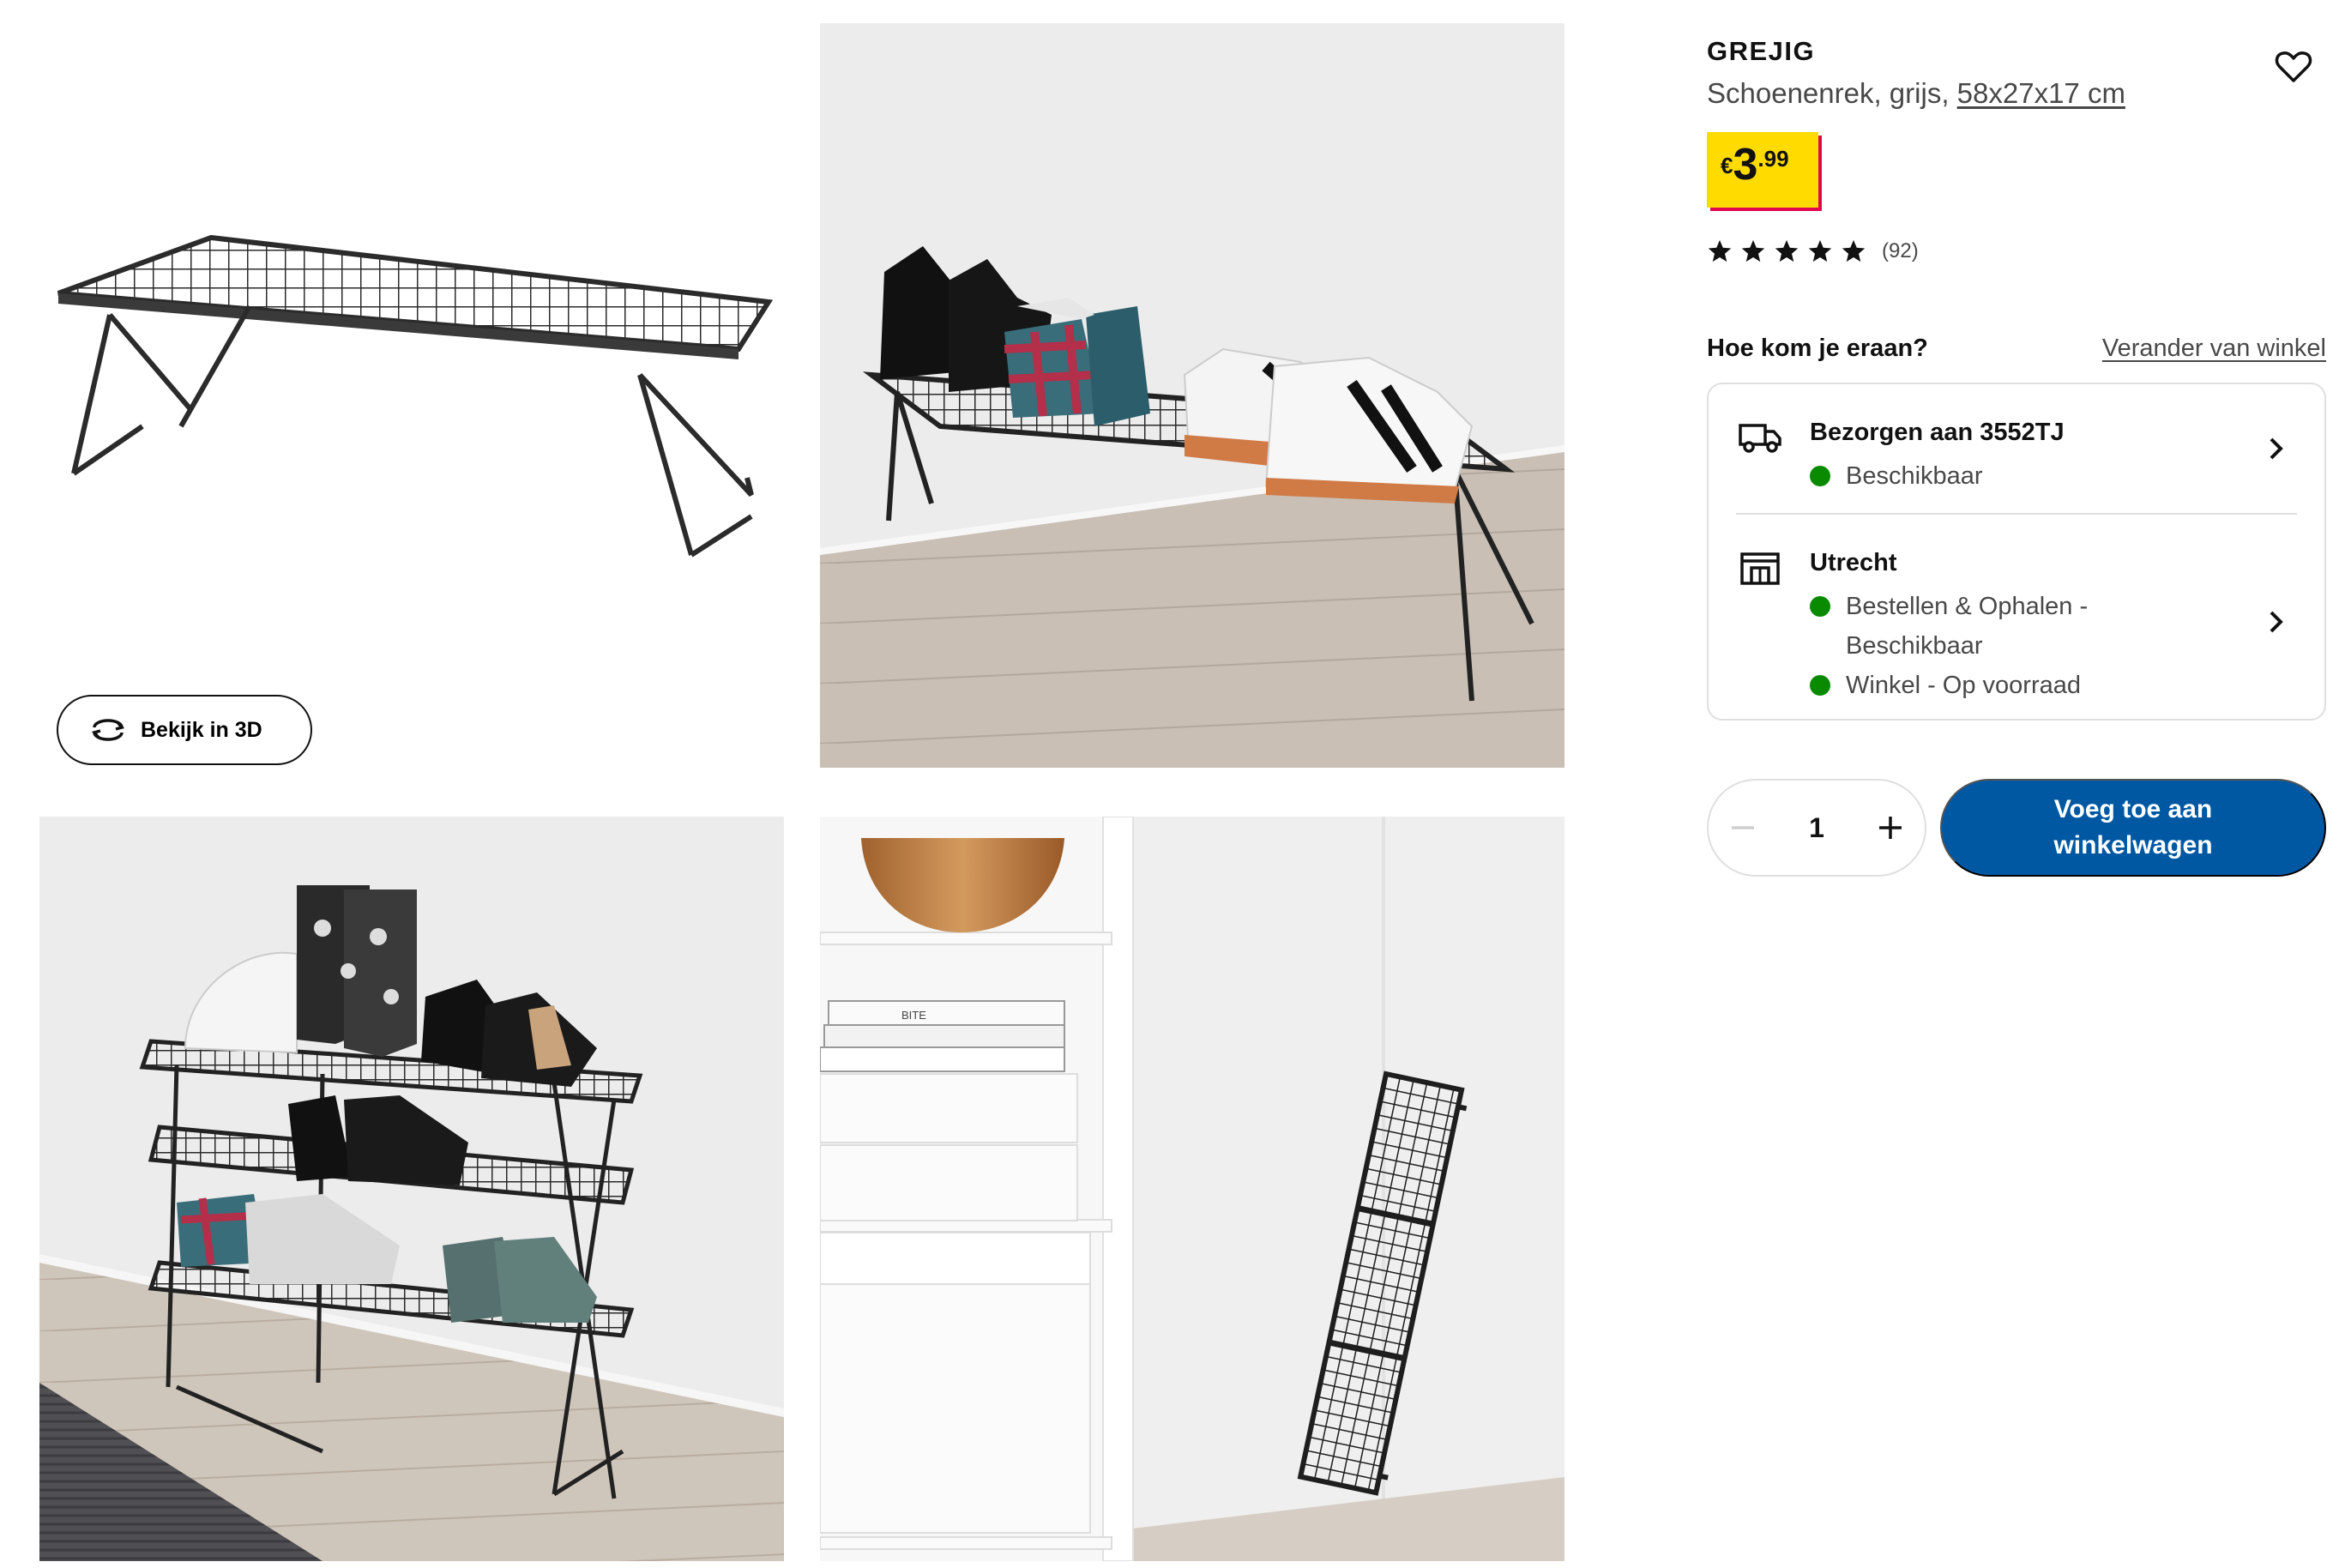 This screenshot has width=2345, height=1568. I want to click on delivery-title: Bezorgen aan 3552TJ, so click(1937, 433).